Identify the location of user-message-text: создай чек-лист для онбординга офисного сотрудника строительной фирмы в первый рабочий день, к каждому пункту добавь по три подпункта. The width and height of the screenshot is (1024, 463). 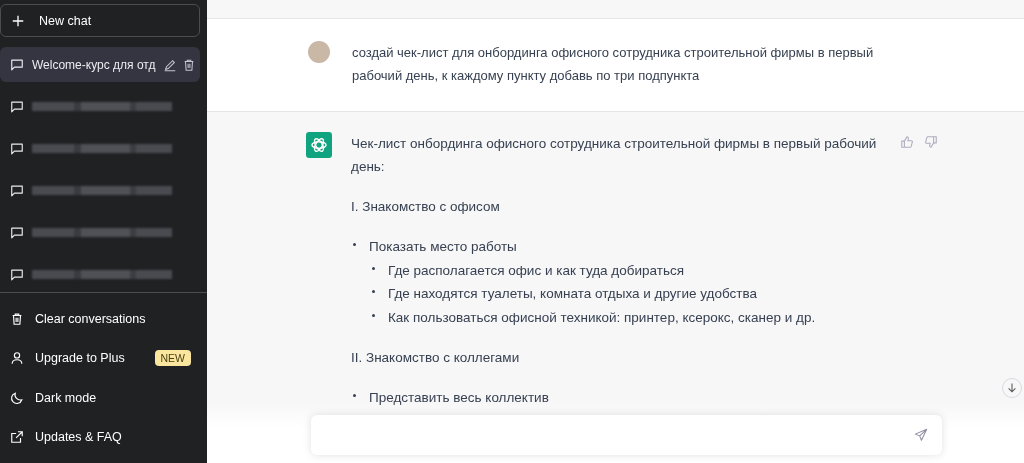
(613, 64).